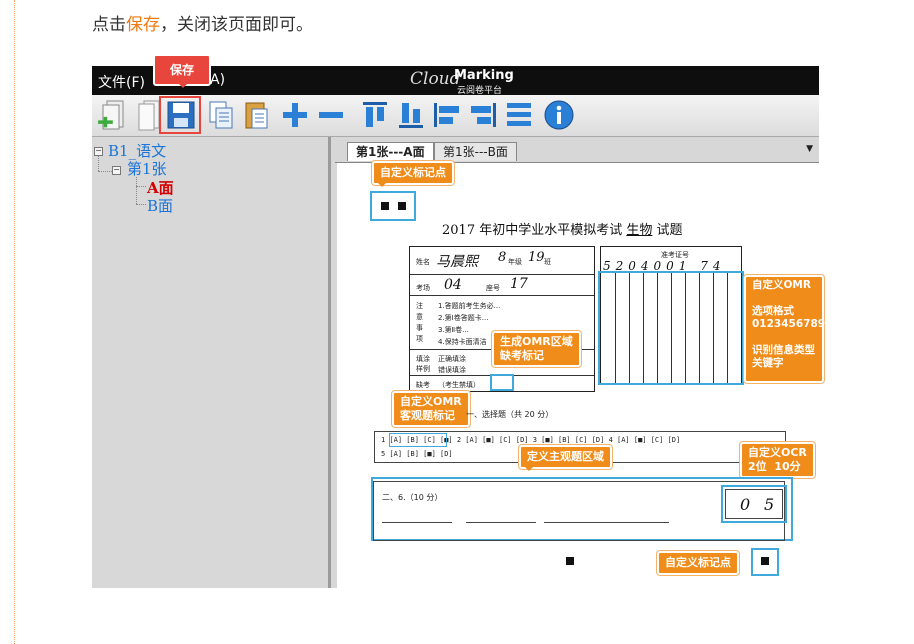 The height and width of the screenshot is (644, 914). Describe the element at coordinates (390, 151) in the screenshot. I see `tab-side-a: 第1张---A面` at that location.